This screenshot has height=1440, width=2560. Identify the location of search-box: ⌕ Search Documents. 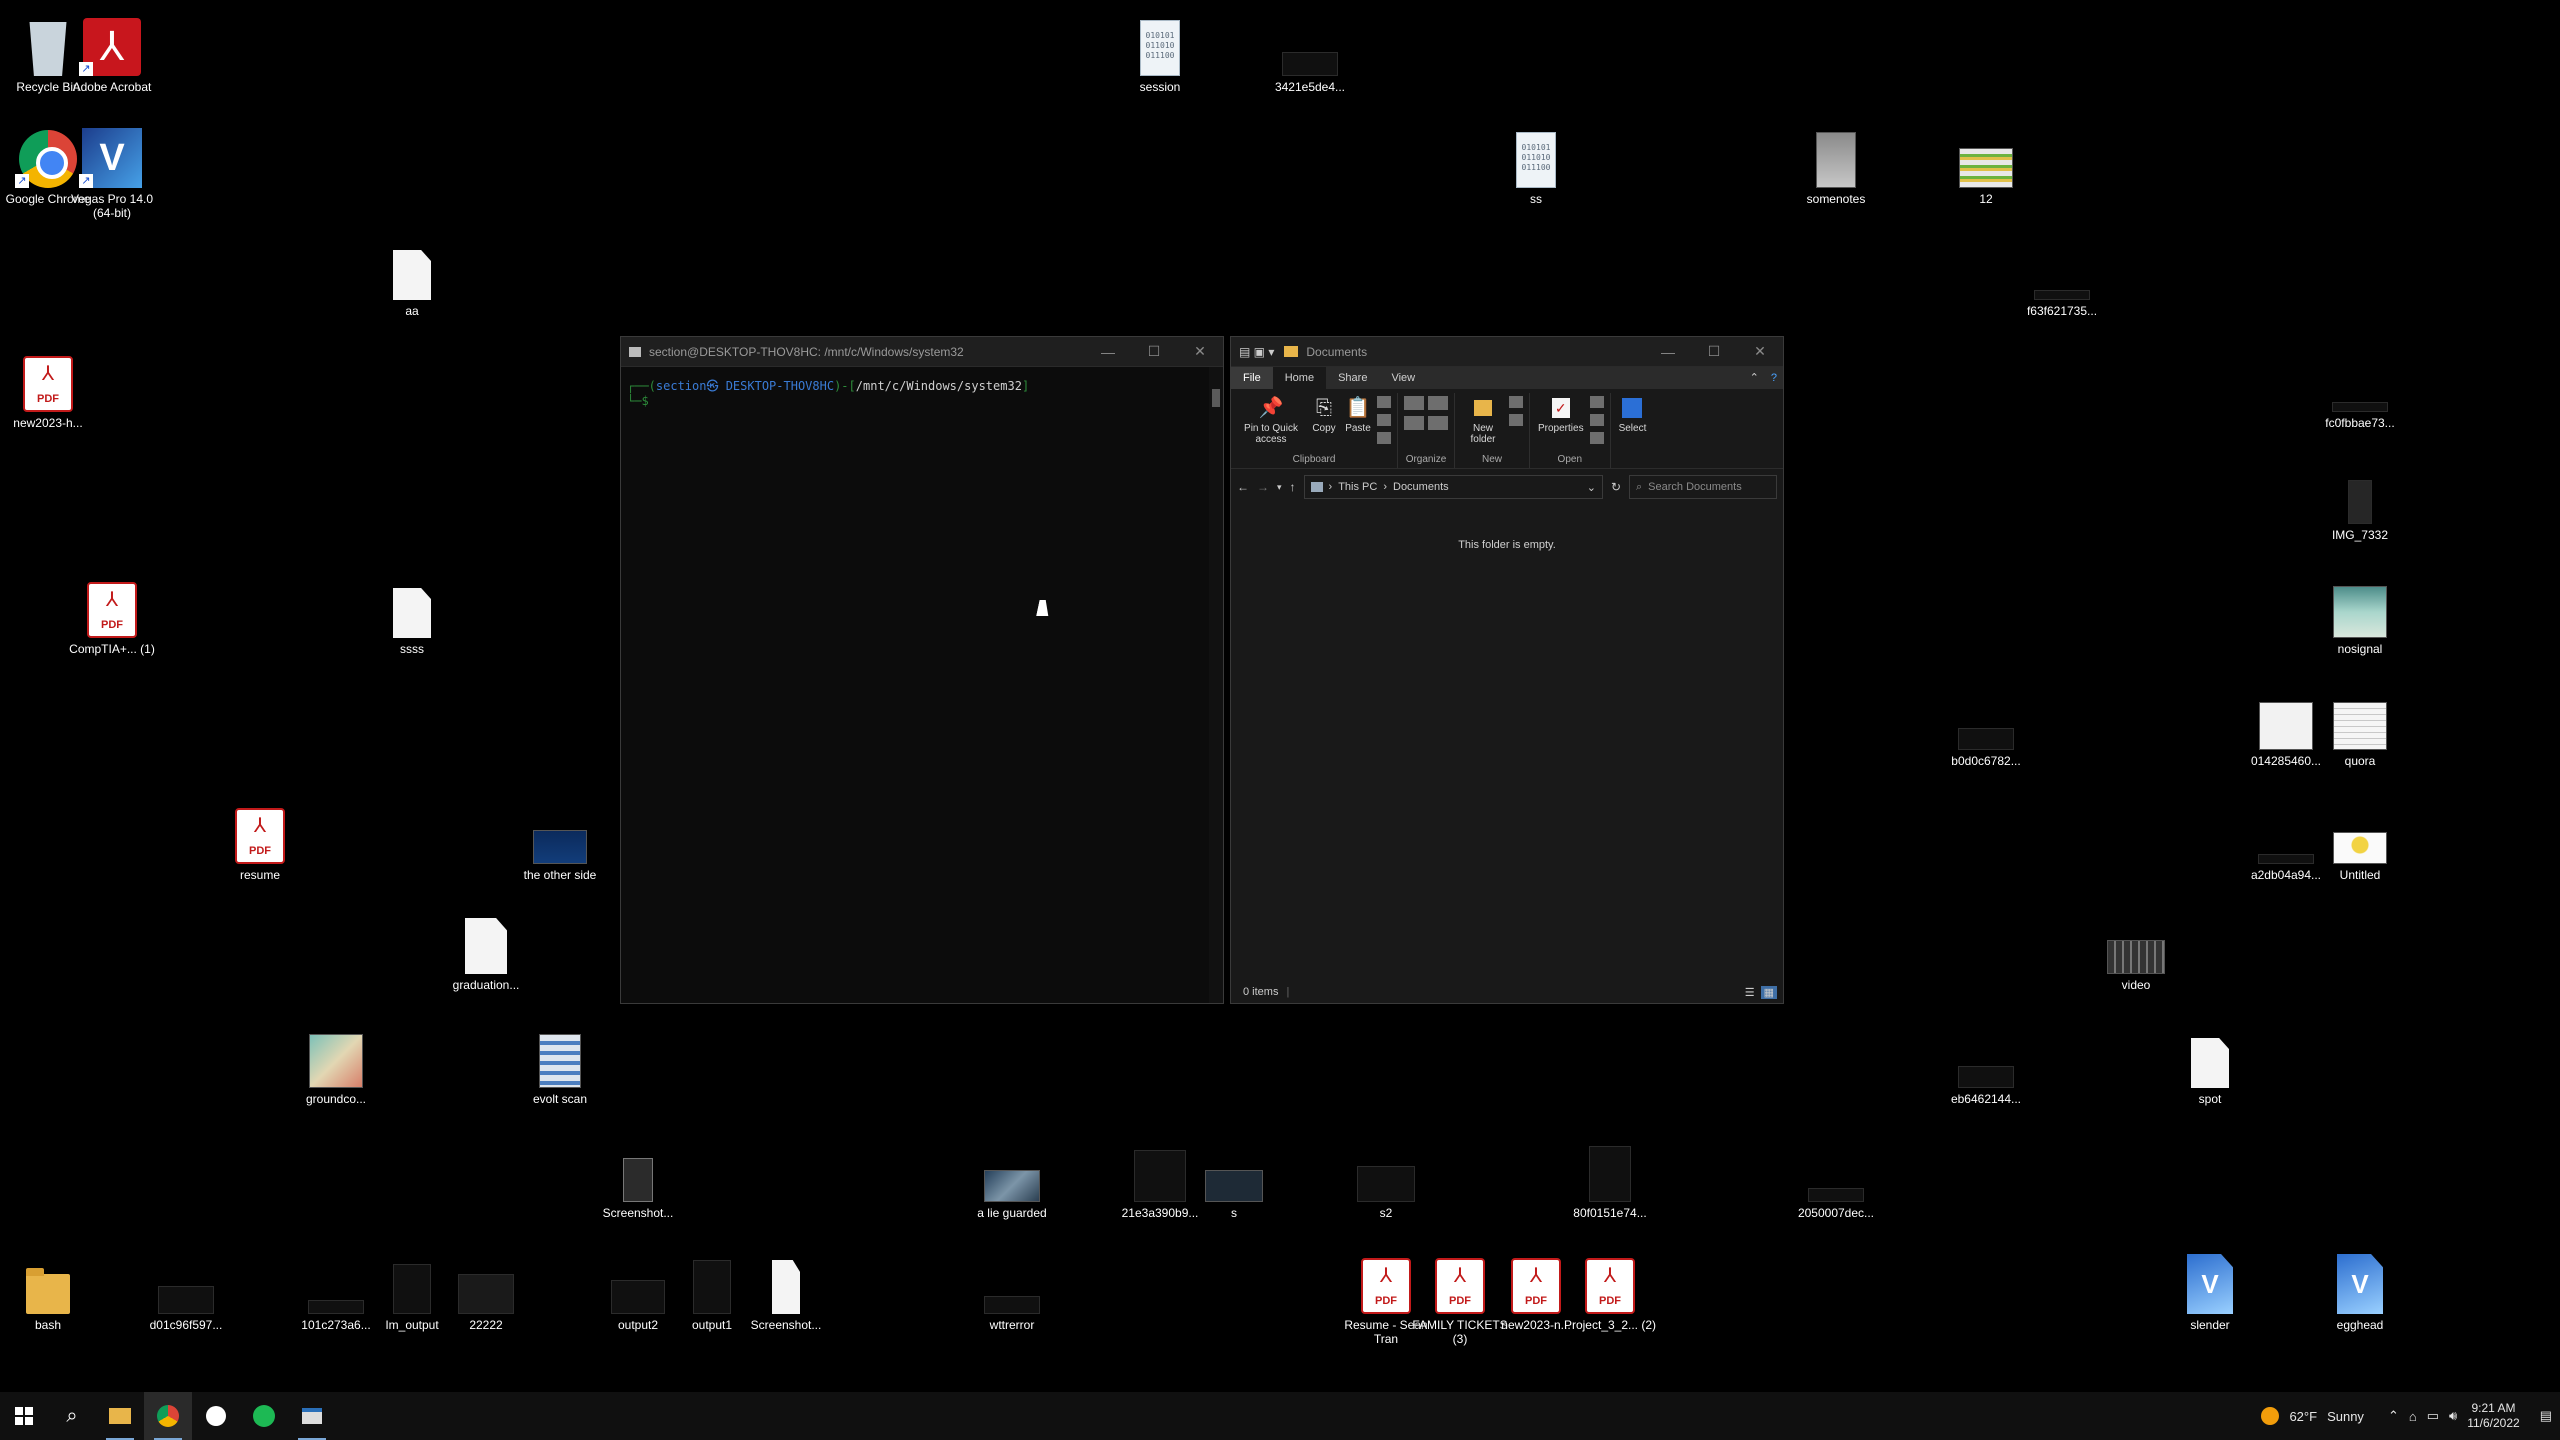
(1703, 487).